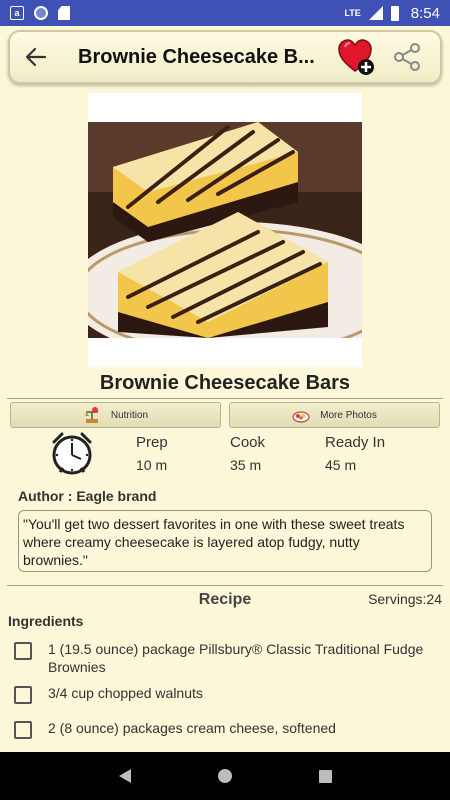 The width and height of the screenshot is (450, 800). What do you see at coordinates (72, 453) in the screenshot?
I see `alarm-clock-icon` at bounding box center [72, 453].